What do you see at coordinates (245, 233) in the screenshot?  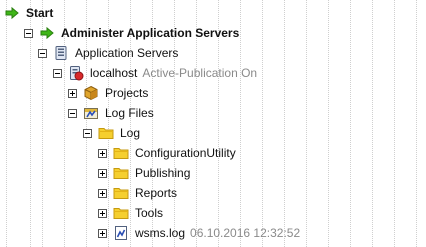 I see `timestamp-text: 06.10.2016 12:32:52` at bounding box center [245, 233].